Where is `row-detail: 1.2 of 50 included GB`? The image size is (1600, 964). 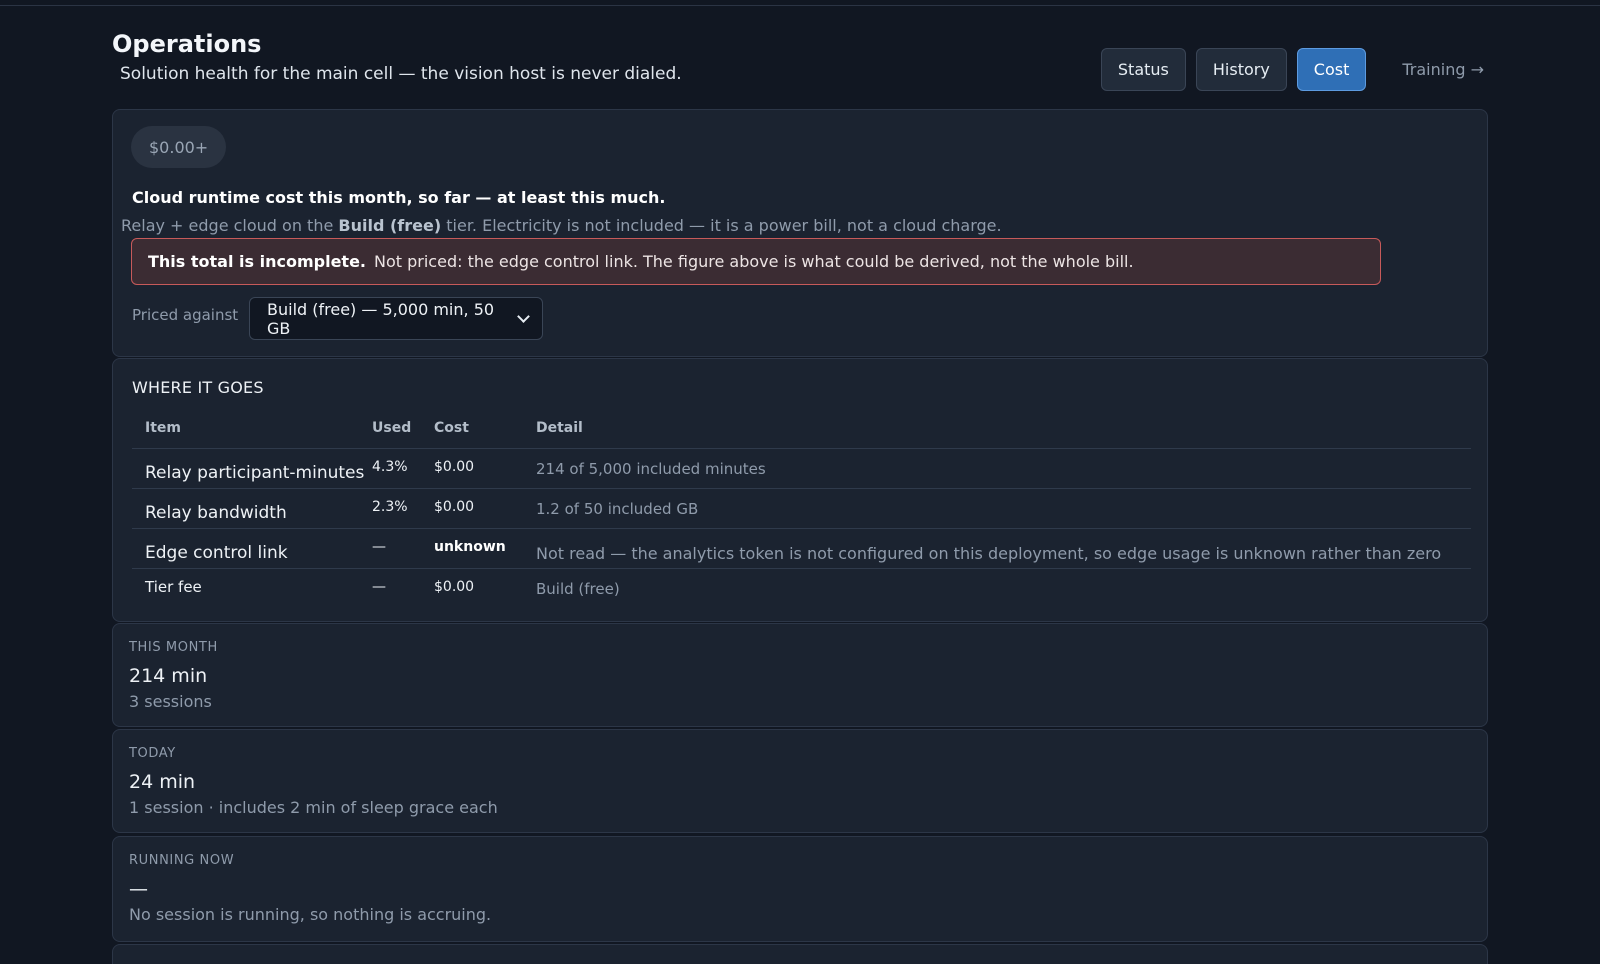 row-detail: 1.2 of 50 included GB is located at coordinates (617, 509).